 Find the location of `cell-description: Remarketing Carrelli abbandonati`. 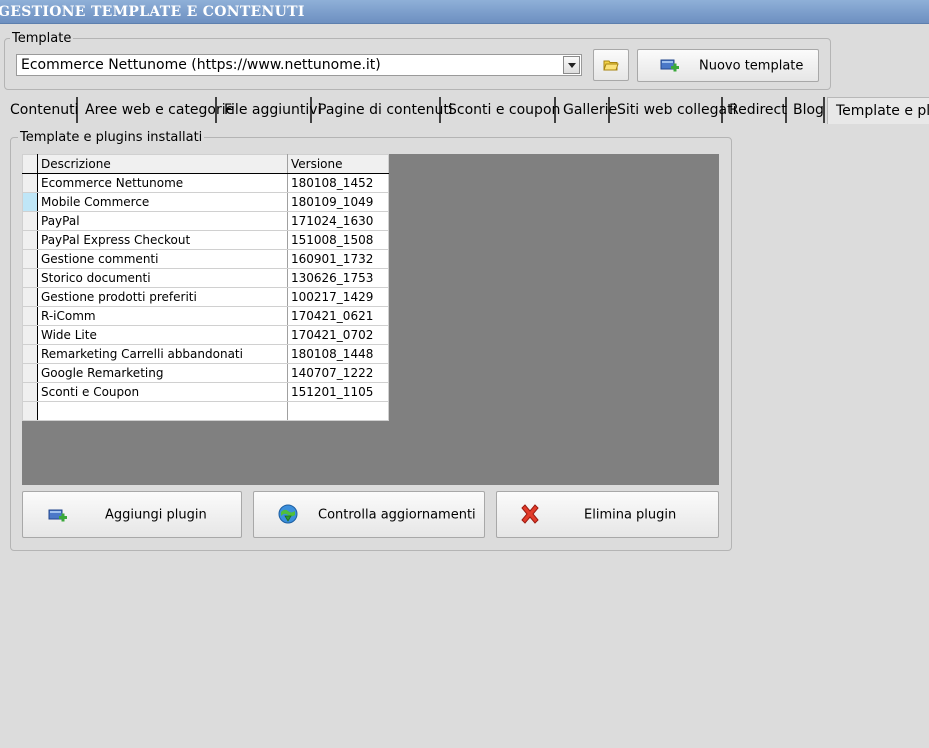

cell-description: Remarketing Carrelli abbandonati is located at coordinates (162, 354).